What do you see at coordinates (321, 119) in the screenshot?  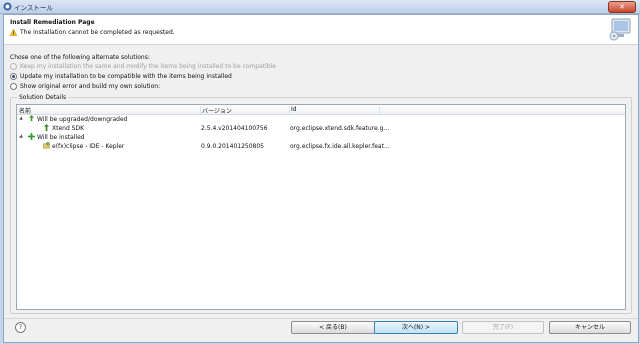 I see `tree-row: Will be upgraded/downgraded` at bounding box center [321, 119].